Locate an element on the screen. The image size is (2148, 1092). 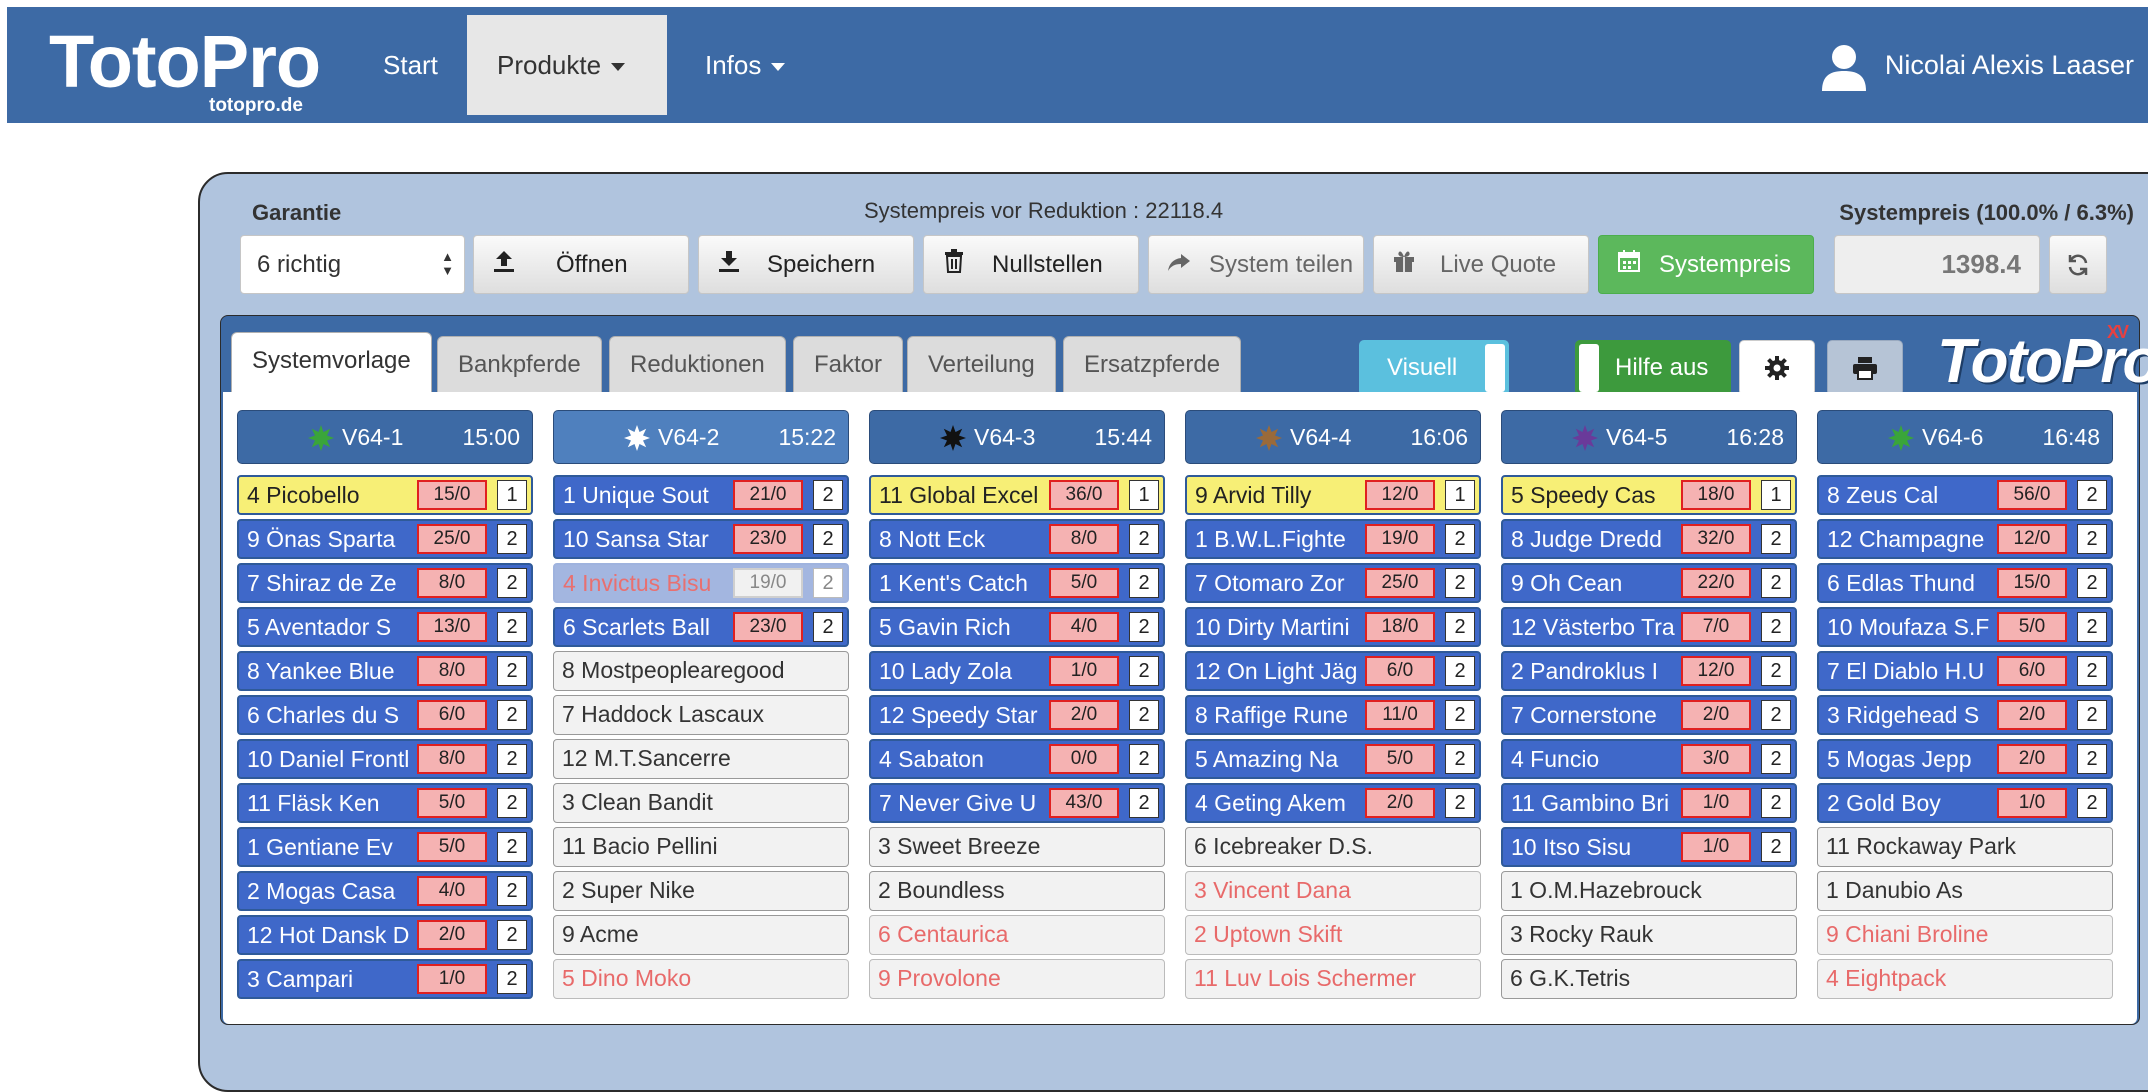
horse-row: 12 On Light Jäg 6/0 2 is located at coordinates (1333, 671).